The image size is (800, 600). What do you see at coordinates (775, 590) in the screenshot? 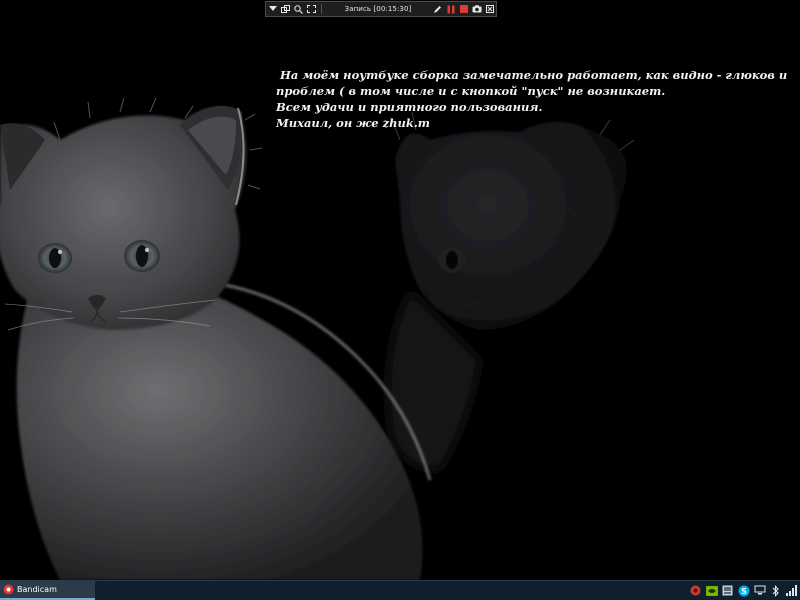
I see `bluetooth-icon` at bounding box center [775, 590].